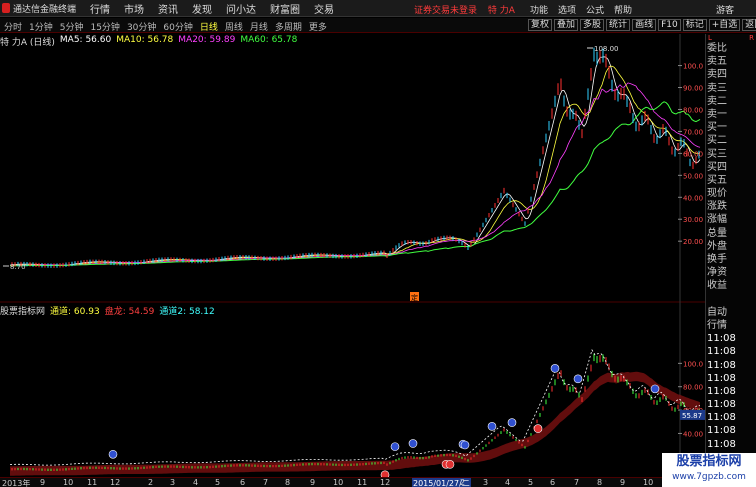  Describe the element at coordinates (566, 25) in the screenshot. I see `toolbar-button: 叠加` at that location.